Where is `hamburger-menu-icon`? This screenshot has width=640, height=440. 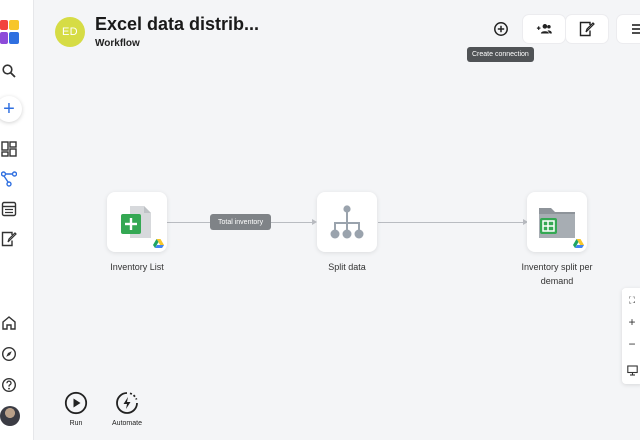 hamburger-menu-icon is located at coordinates (636, 29).